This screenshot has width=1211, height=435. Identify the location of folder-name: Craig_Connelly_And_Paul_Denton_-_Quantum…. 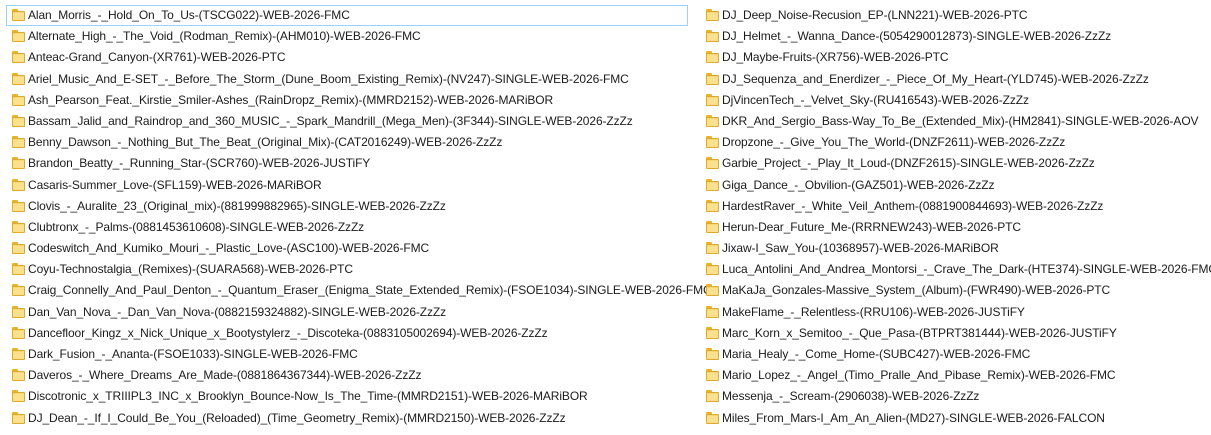
(370, 290).